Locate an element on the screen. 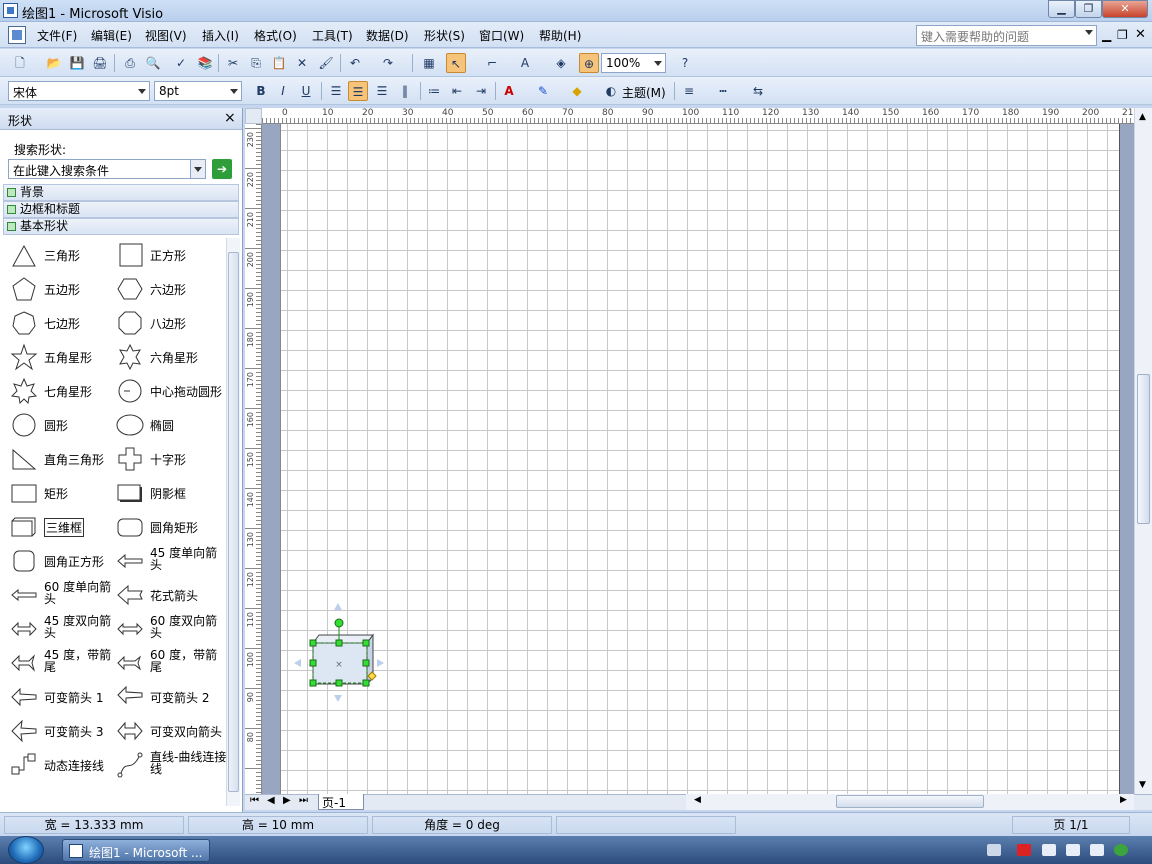 The width and height of the screenshot is (1152, 864). shape-item: 60 度单向箭头 is located at coordinates (60, 595).